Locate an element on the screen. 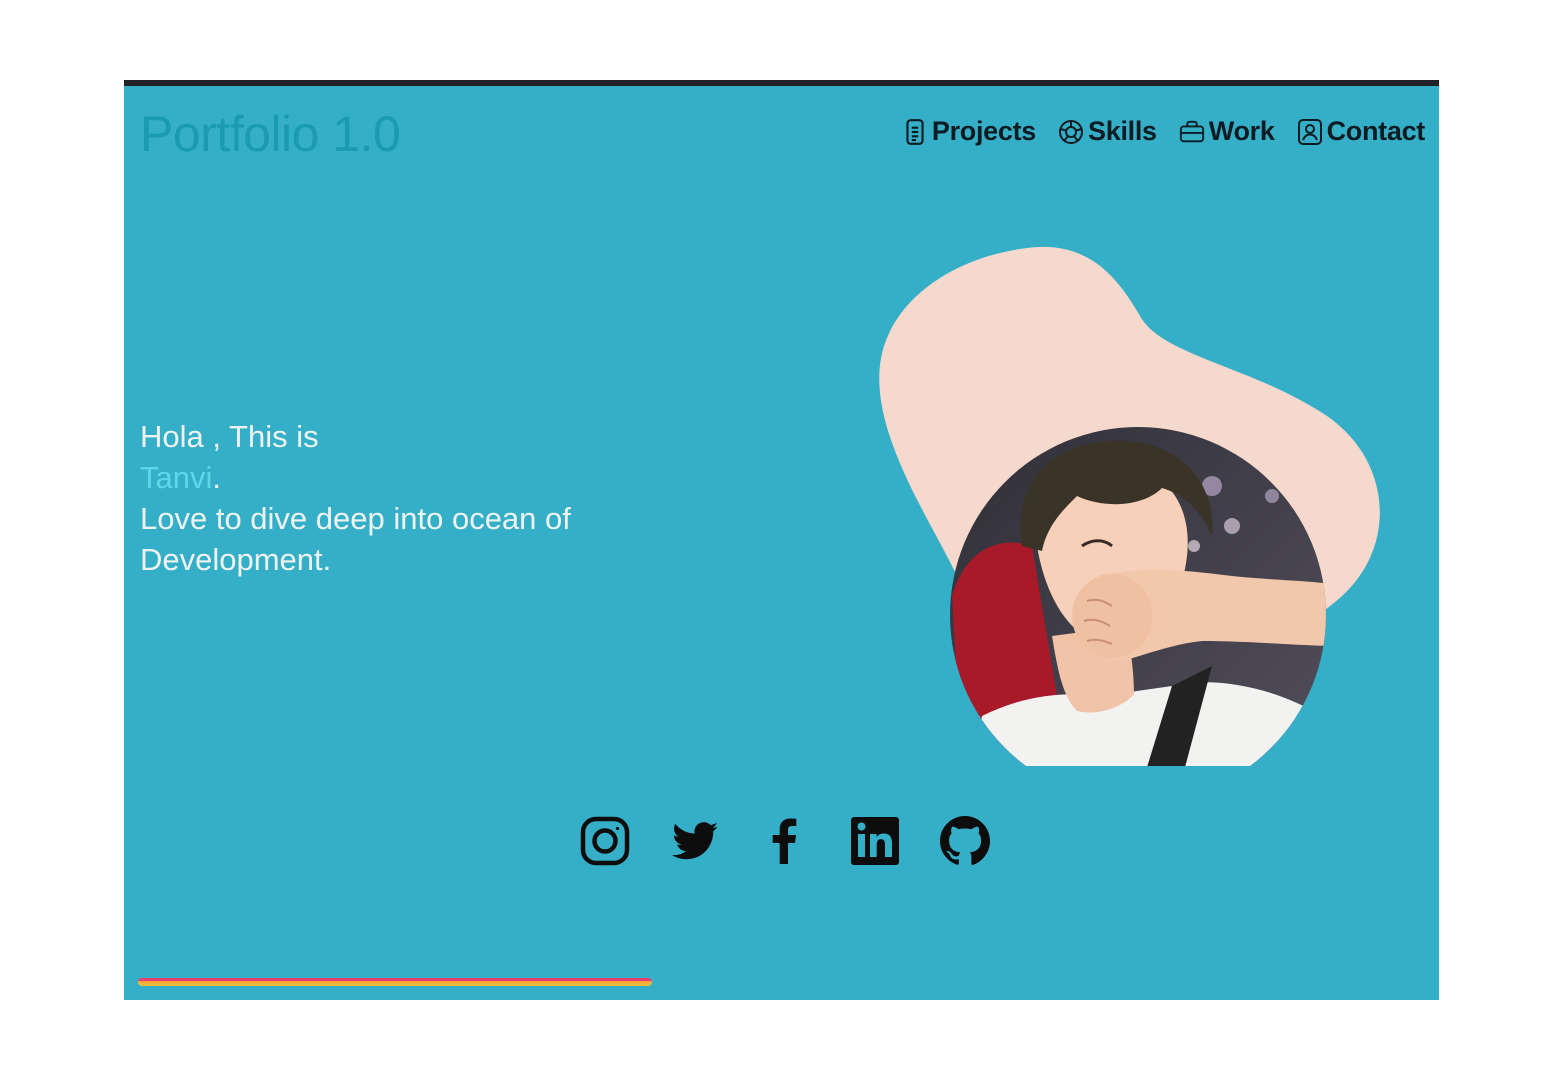 The image size is (1563, 1080). social-links is located at coordinates (785, 841).